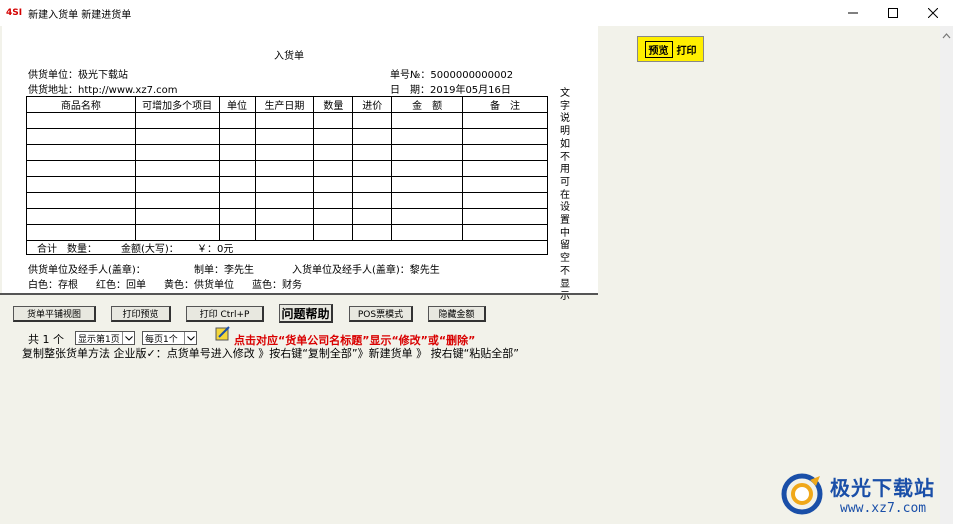 This screenshot has height=524, width=953. Describe the element at coordinates (14, 13) in the screenshot. I see `app-icon: 4SI` at that location.